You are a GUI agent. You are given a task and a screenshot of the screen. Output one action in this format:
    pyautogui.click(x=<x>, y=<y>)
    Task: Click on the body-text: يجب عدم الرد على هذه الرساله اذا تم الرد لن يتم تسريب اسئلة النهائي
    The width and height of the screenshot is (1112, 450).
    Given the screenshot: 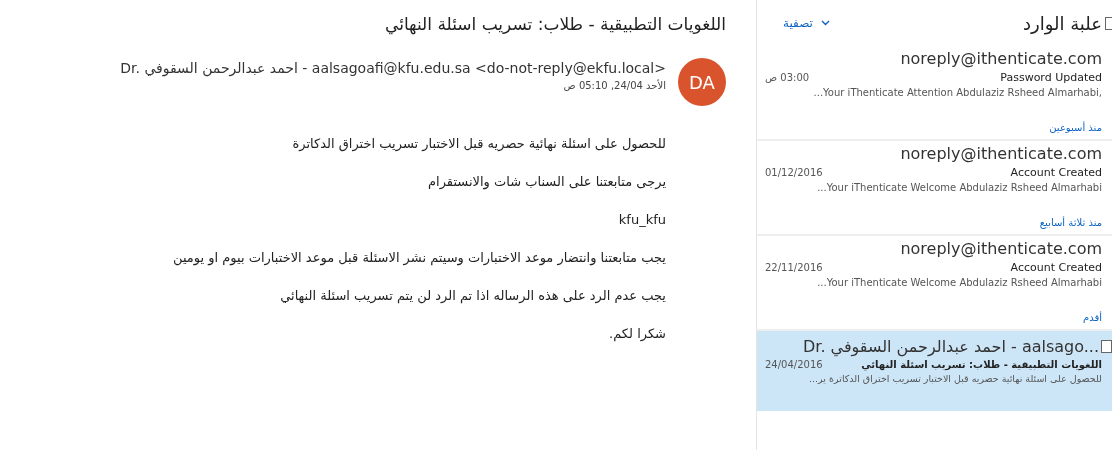 What is the action you would take?
    pyautogui.click(x=473, y=296)
    